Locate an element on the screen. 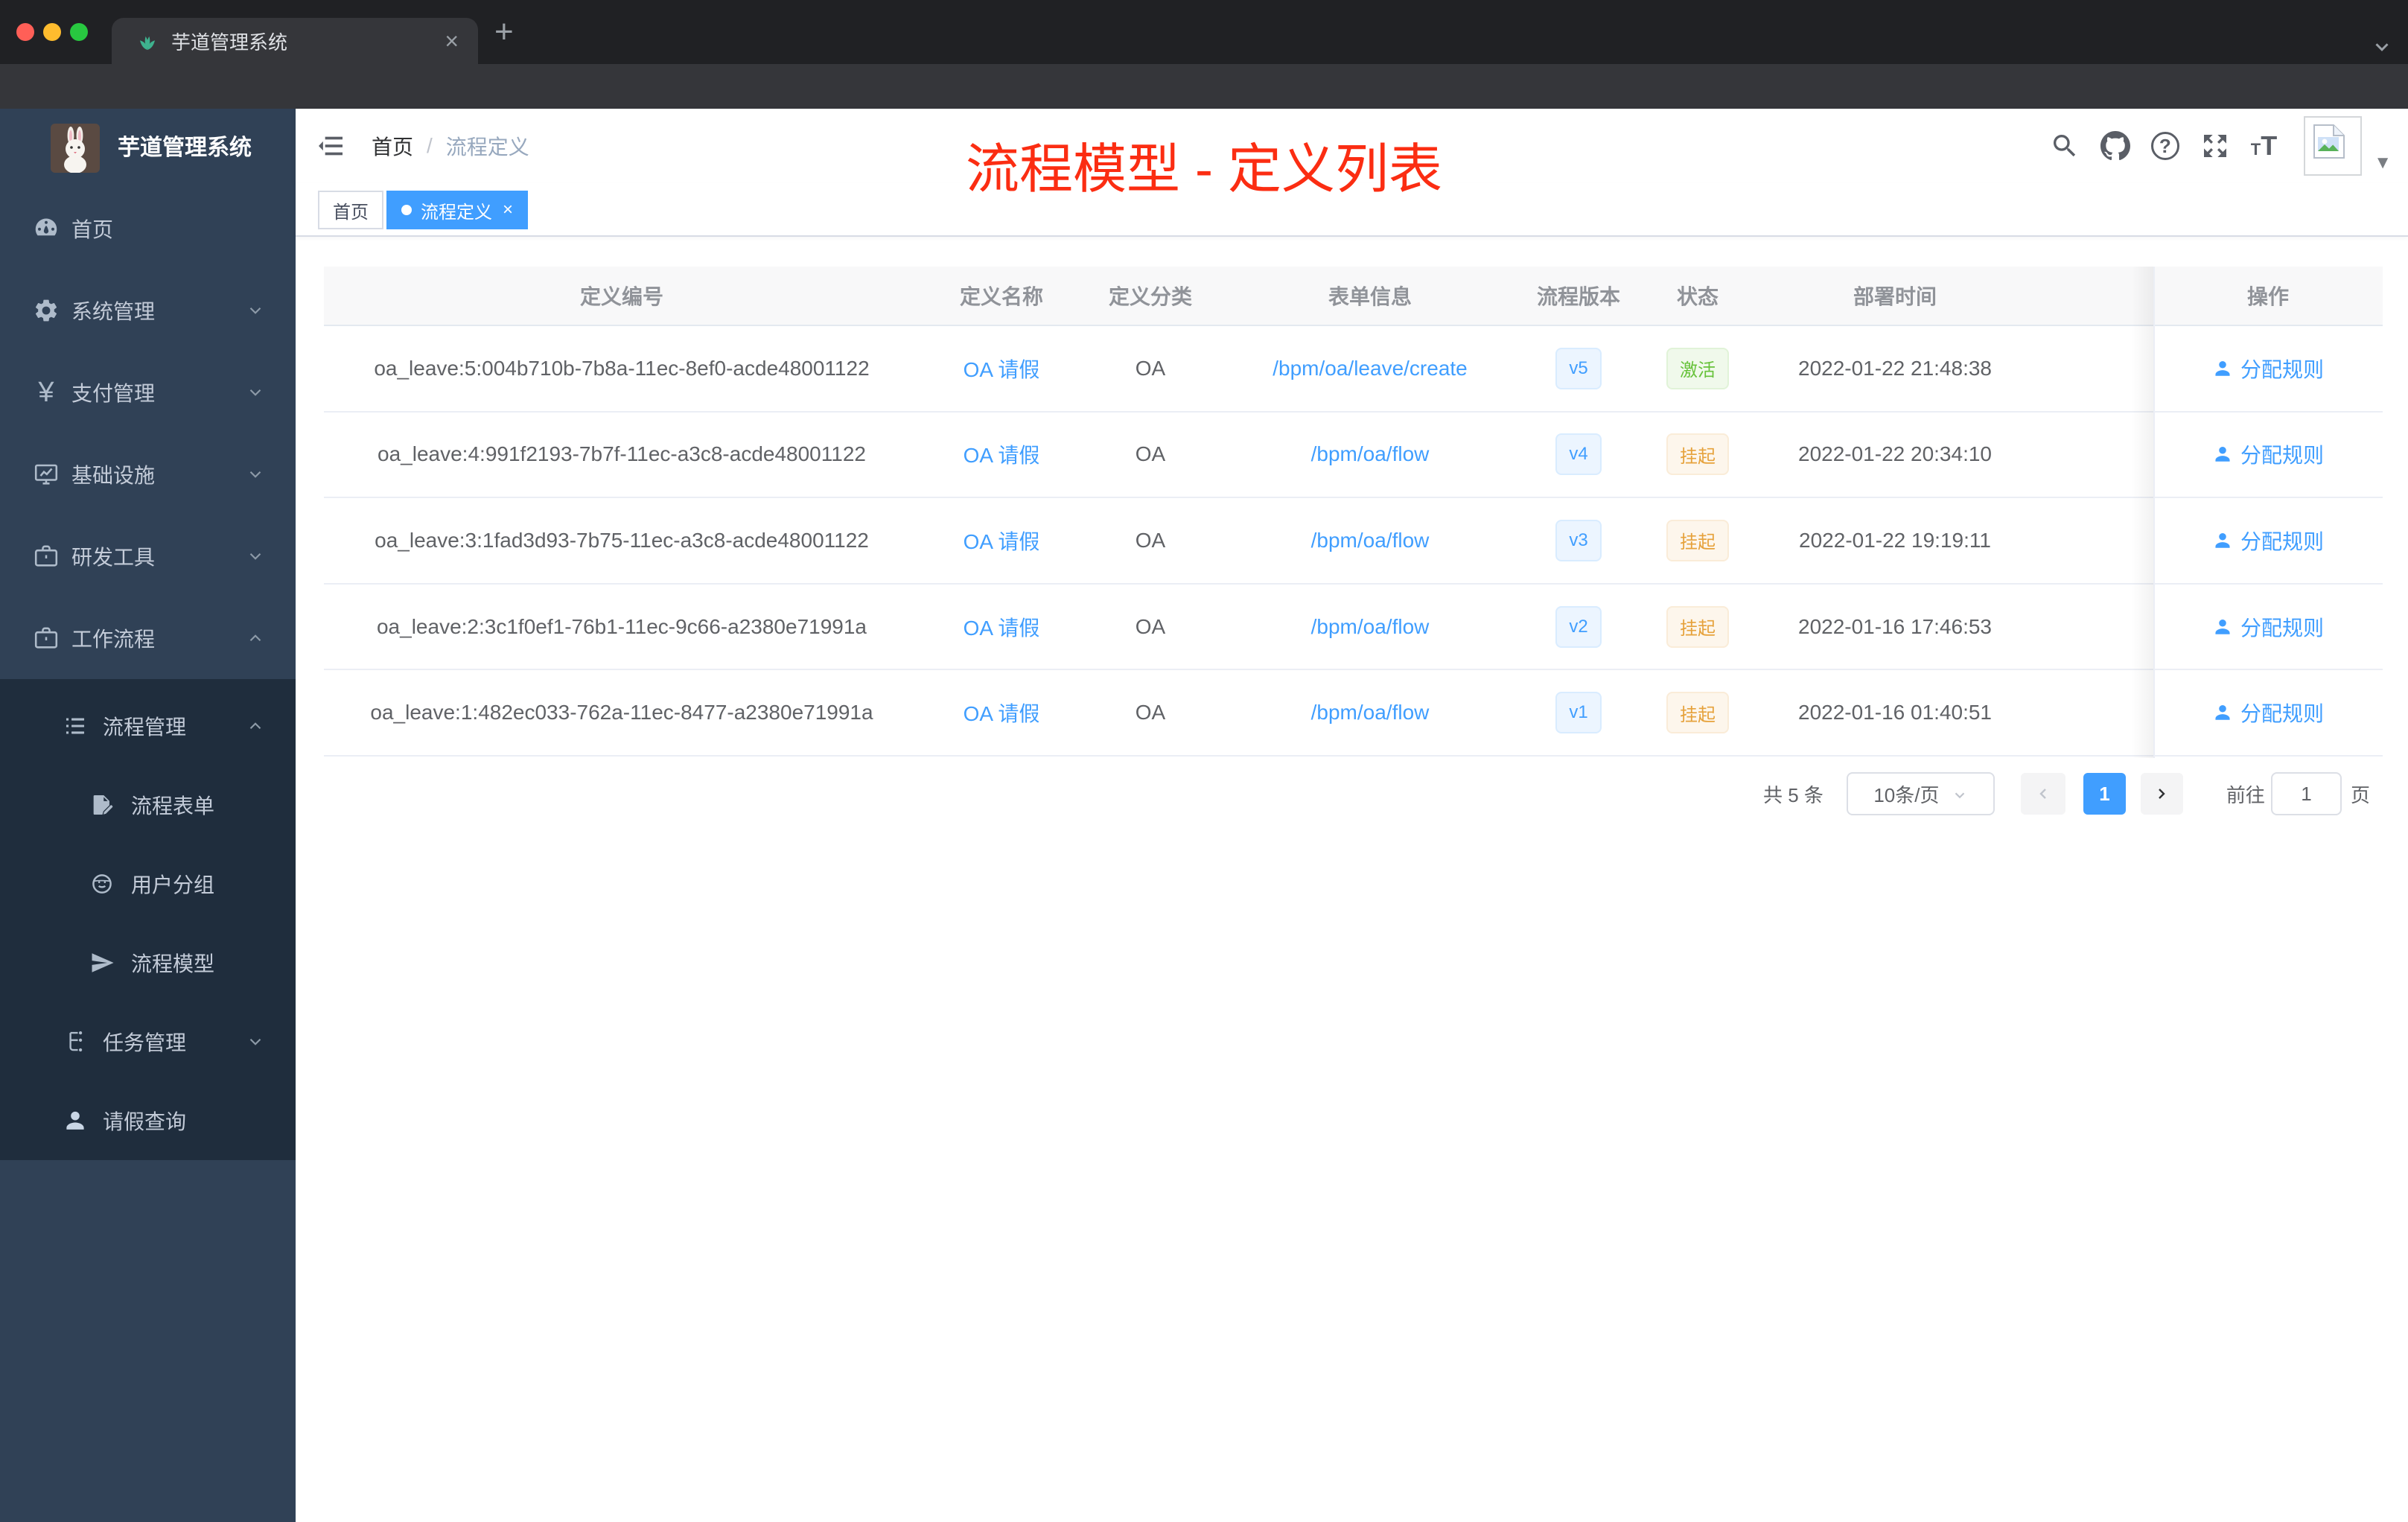 Image resolution: width=2408 pixels, height=1522 pixels. version-badge: v3 is located at coordinates (1578, 540).